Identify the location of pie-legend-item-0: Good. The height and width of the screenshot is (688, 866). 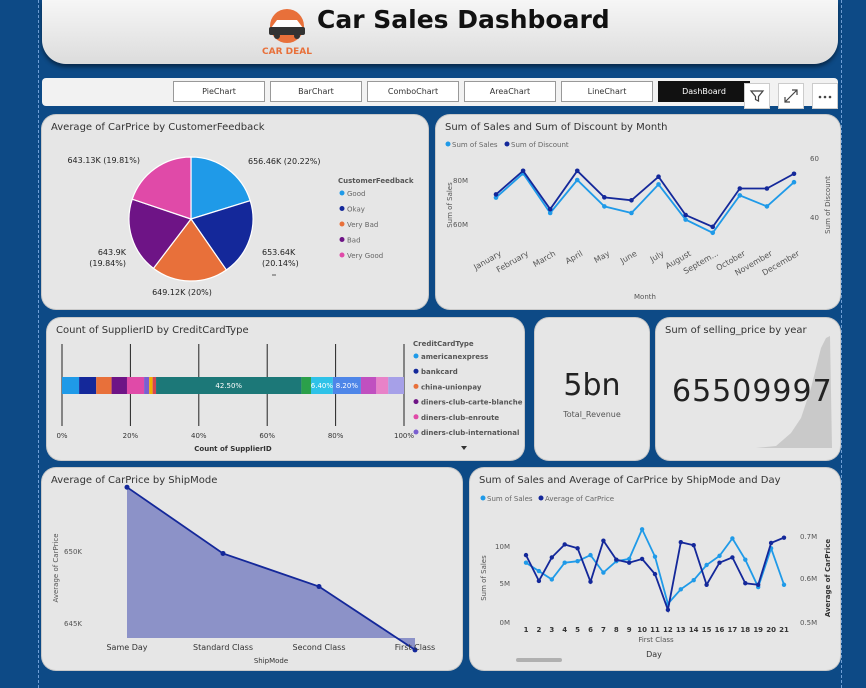
(356, 194).